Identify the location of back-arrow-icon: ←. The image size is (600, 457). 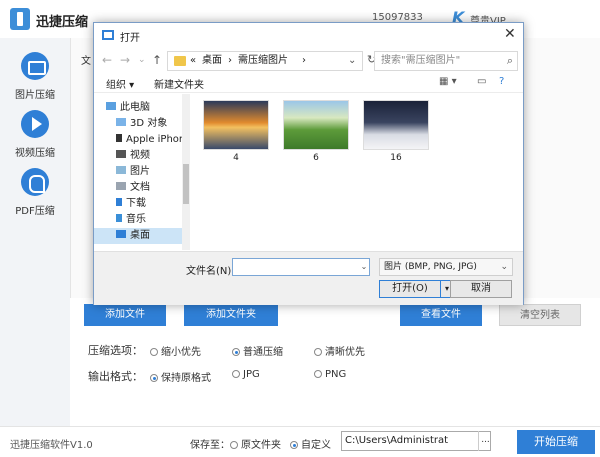
(107, 60).